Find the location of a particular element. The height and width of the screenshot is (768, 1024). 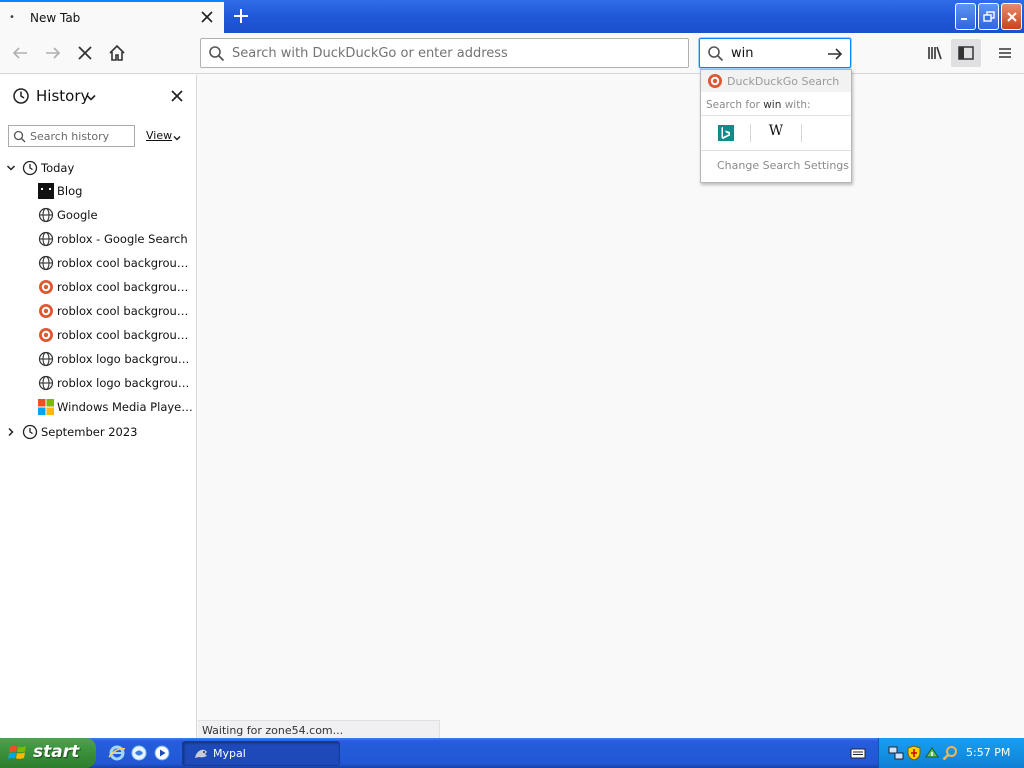

mypal-app-icon is located at coordinates (201, 755).